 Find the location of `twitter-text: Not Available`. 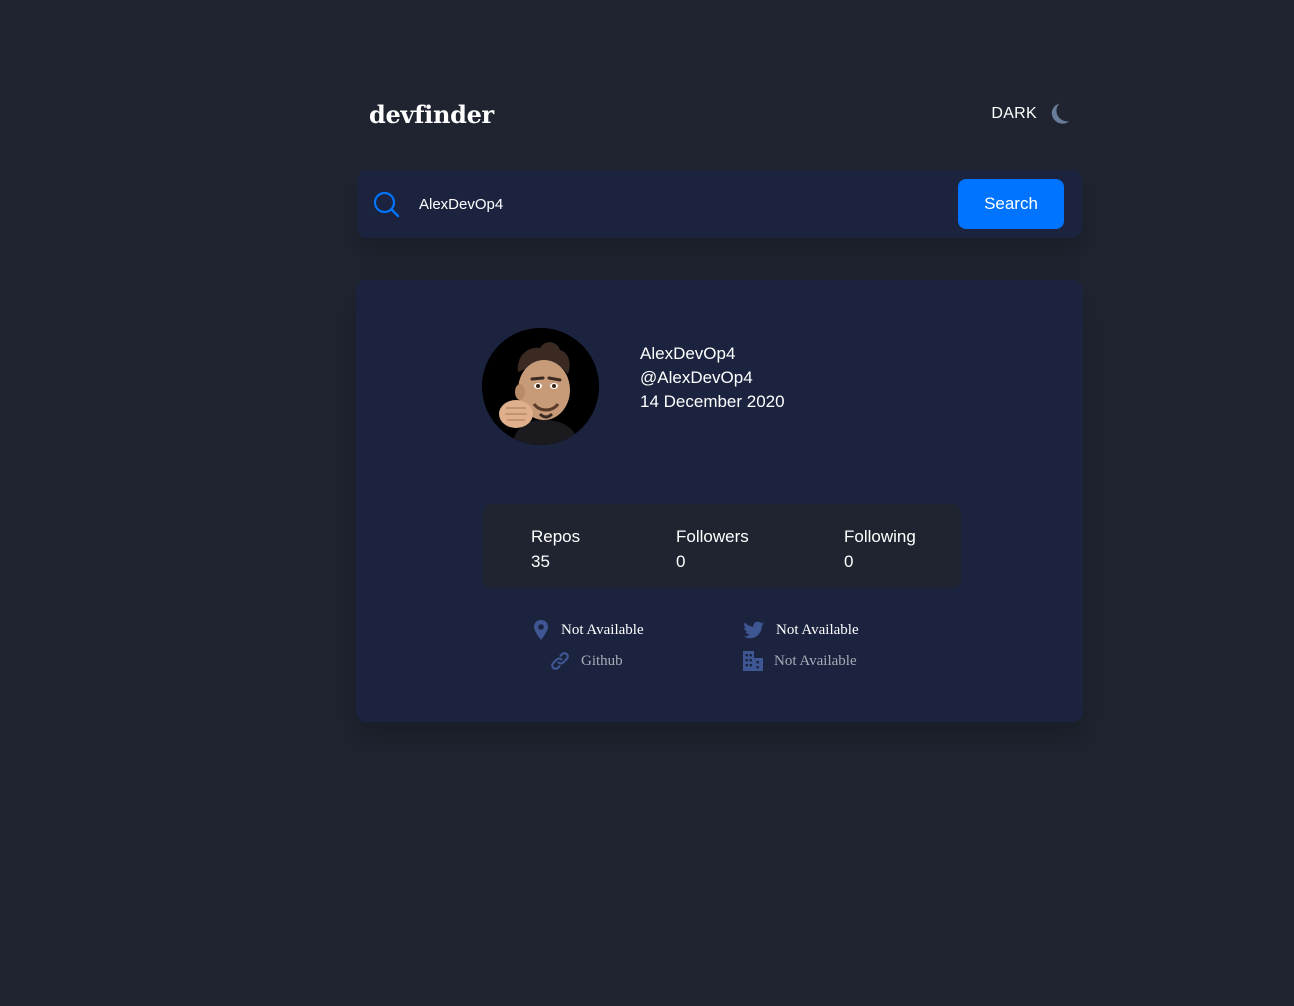

twitter-text: Not Available is located at coordinates (817, 629).